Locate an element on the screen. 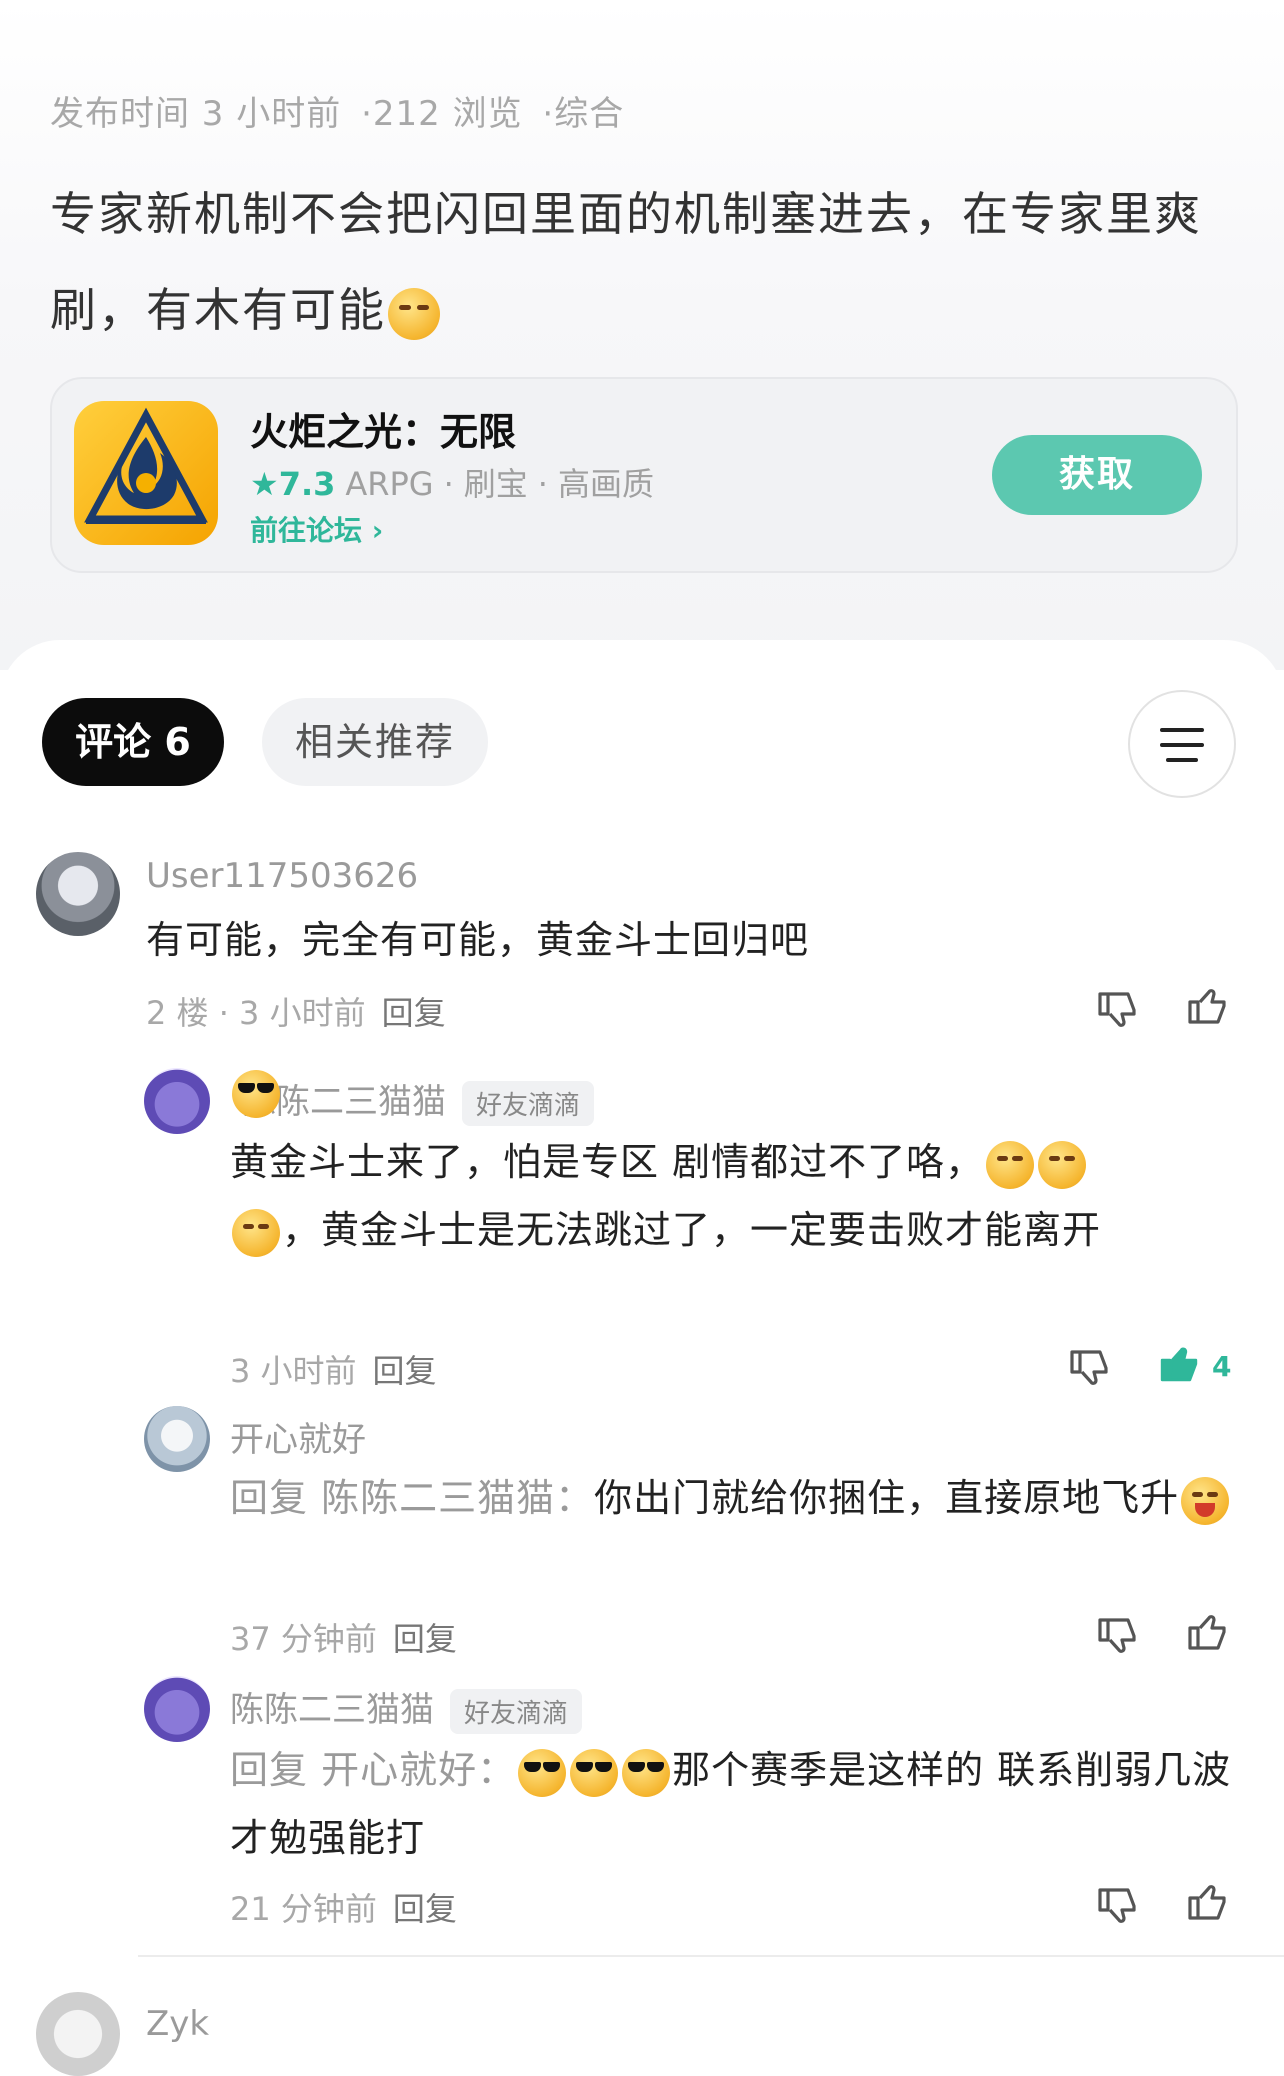 The height and width of the screenshot is (2076, 1284). post-category: ·综合 is located at coordinates (583, 114).